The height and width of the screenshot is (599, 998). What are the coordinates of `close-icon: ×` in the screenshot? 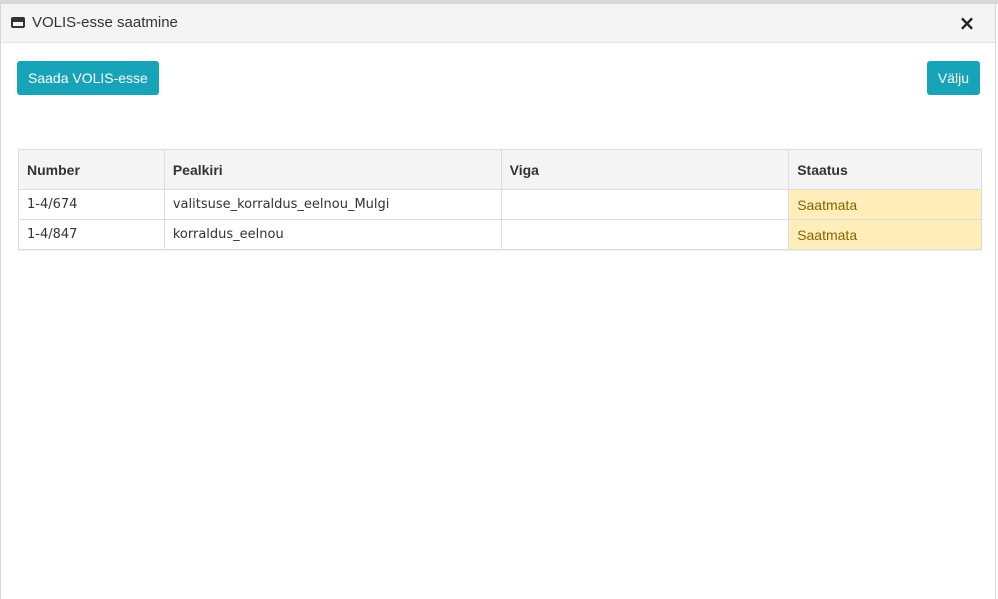 It's located at (967, 23).